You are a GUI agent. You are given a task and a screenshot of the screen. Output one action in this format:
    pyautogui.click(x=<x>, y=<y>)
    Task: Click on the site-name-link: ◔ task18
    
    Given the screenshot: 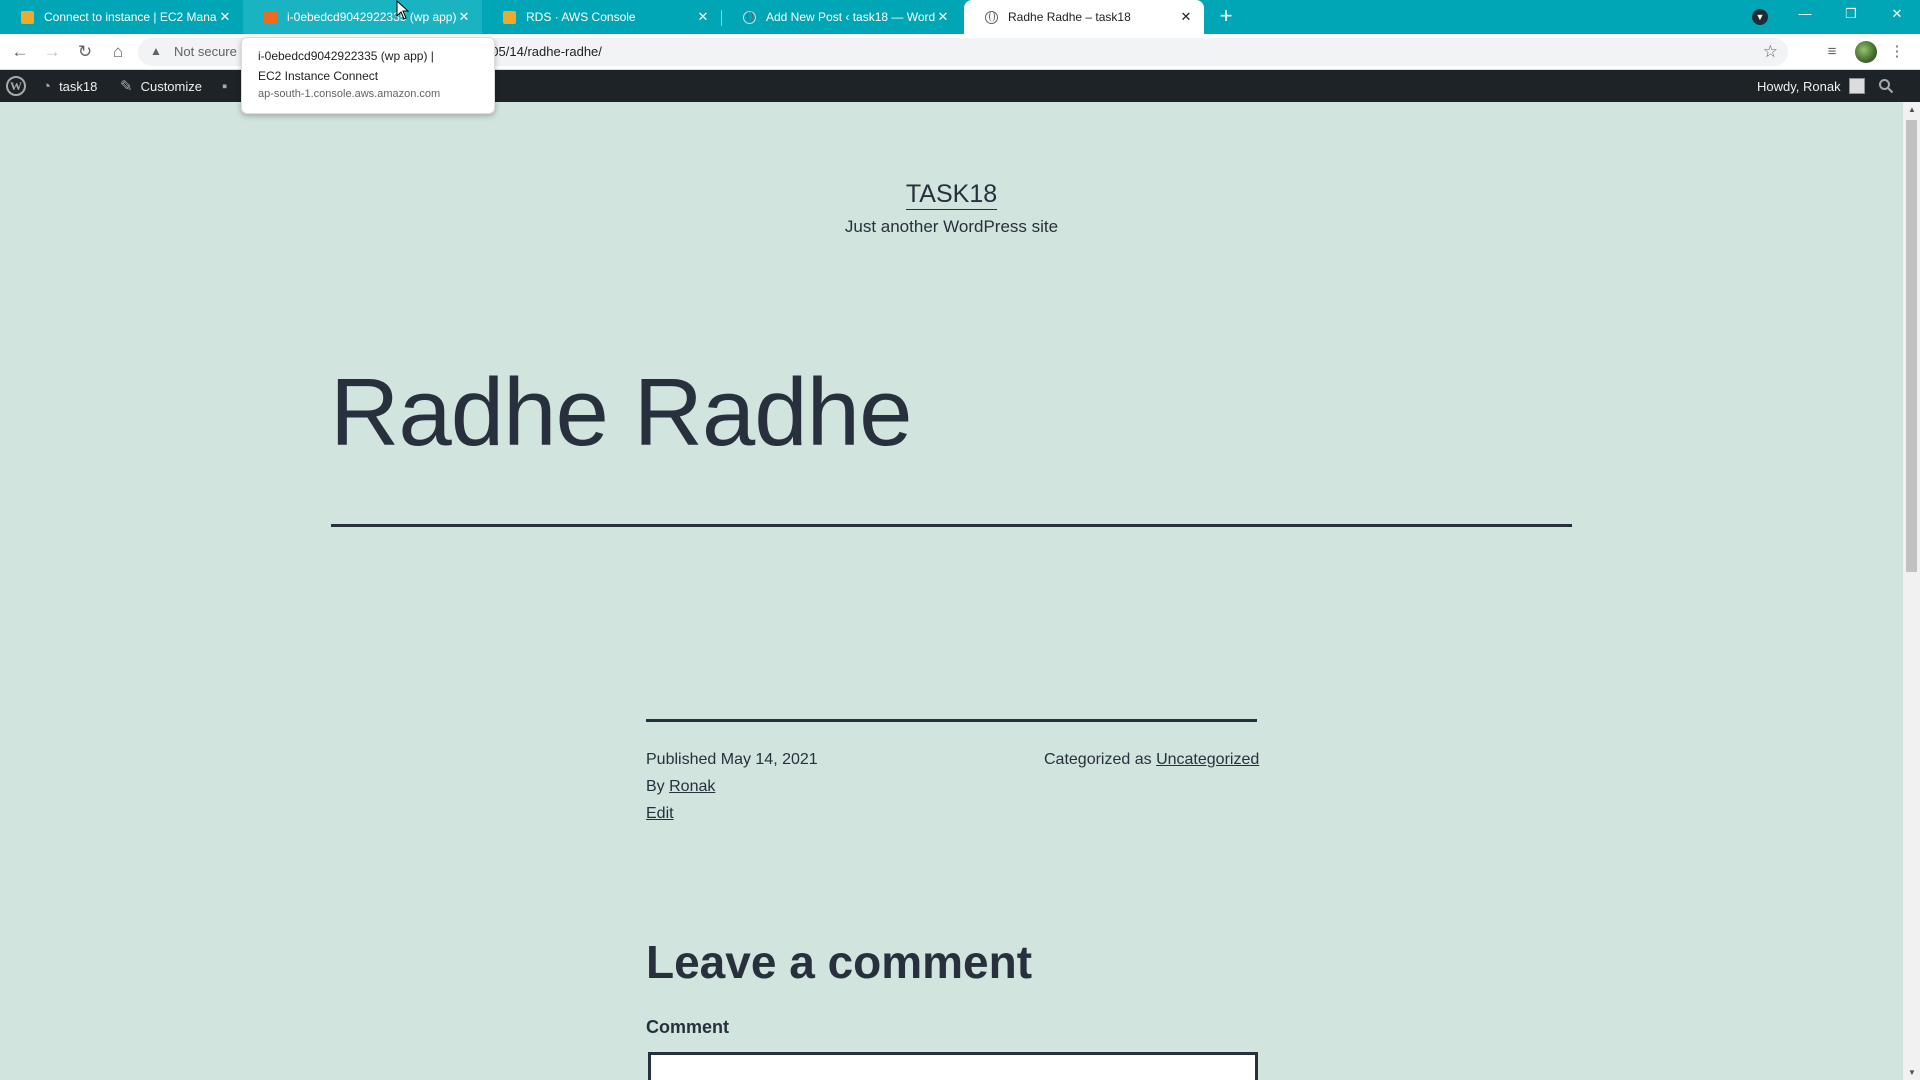 What is the action you would take?
    pyautogui.click(x=69, y=86)
    